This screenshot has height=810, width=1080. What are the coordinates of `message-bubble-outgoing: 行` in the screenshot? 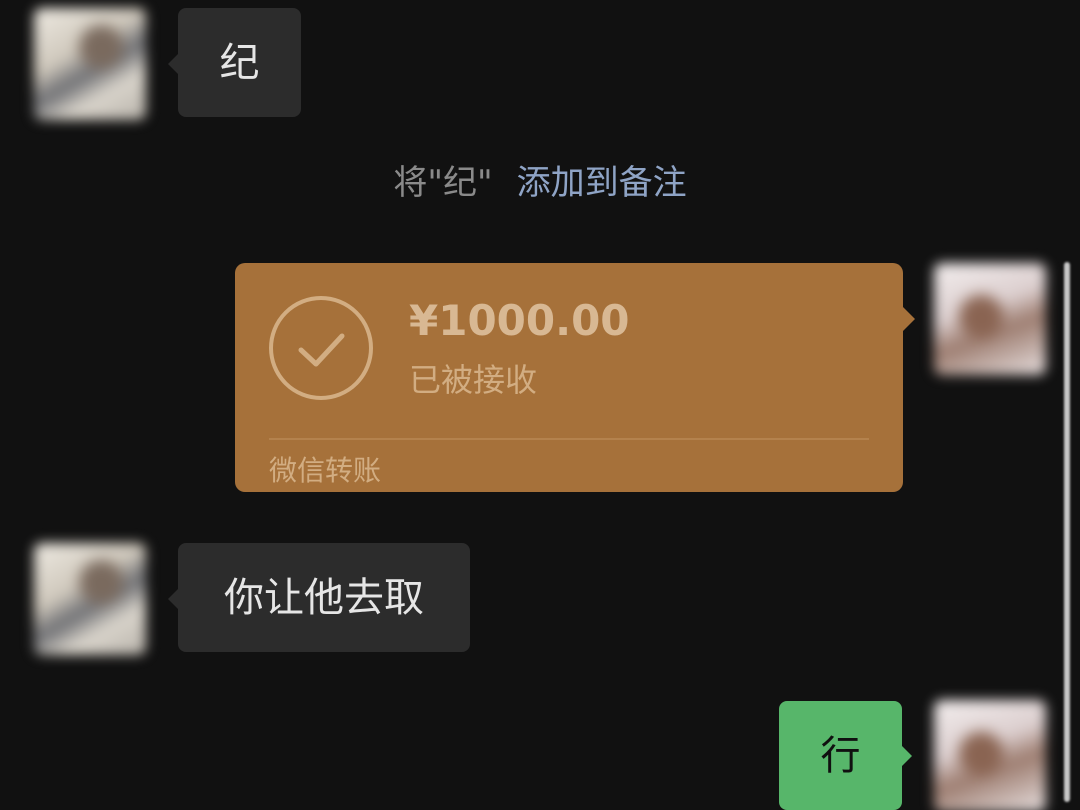 It's located at (845, 755).